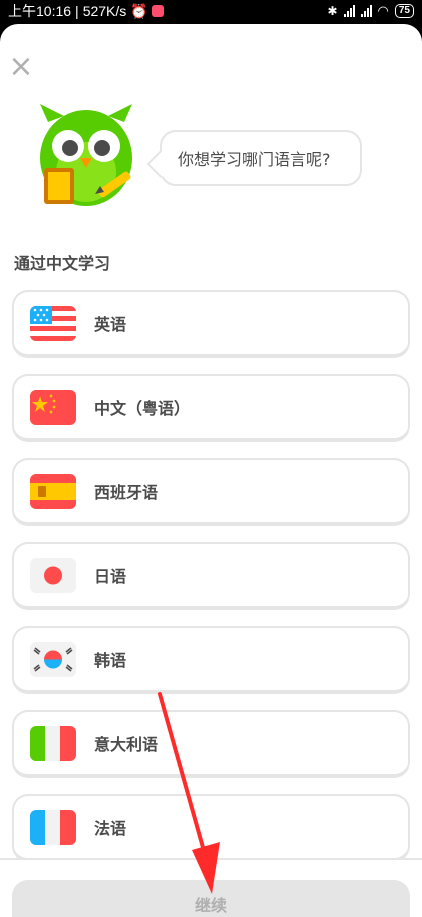 Image resolution: width=422 pixels, height=917 pixels. What do you see at coordinates (86, 155) in the screenshot?
I see `owl-mascot-icon` at bounding box center [86, 155].